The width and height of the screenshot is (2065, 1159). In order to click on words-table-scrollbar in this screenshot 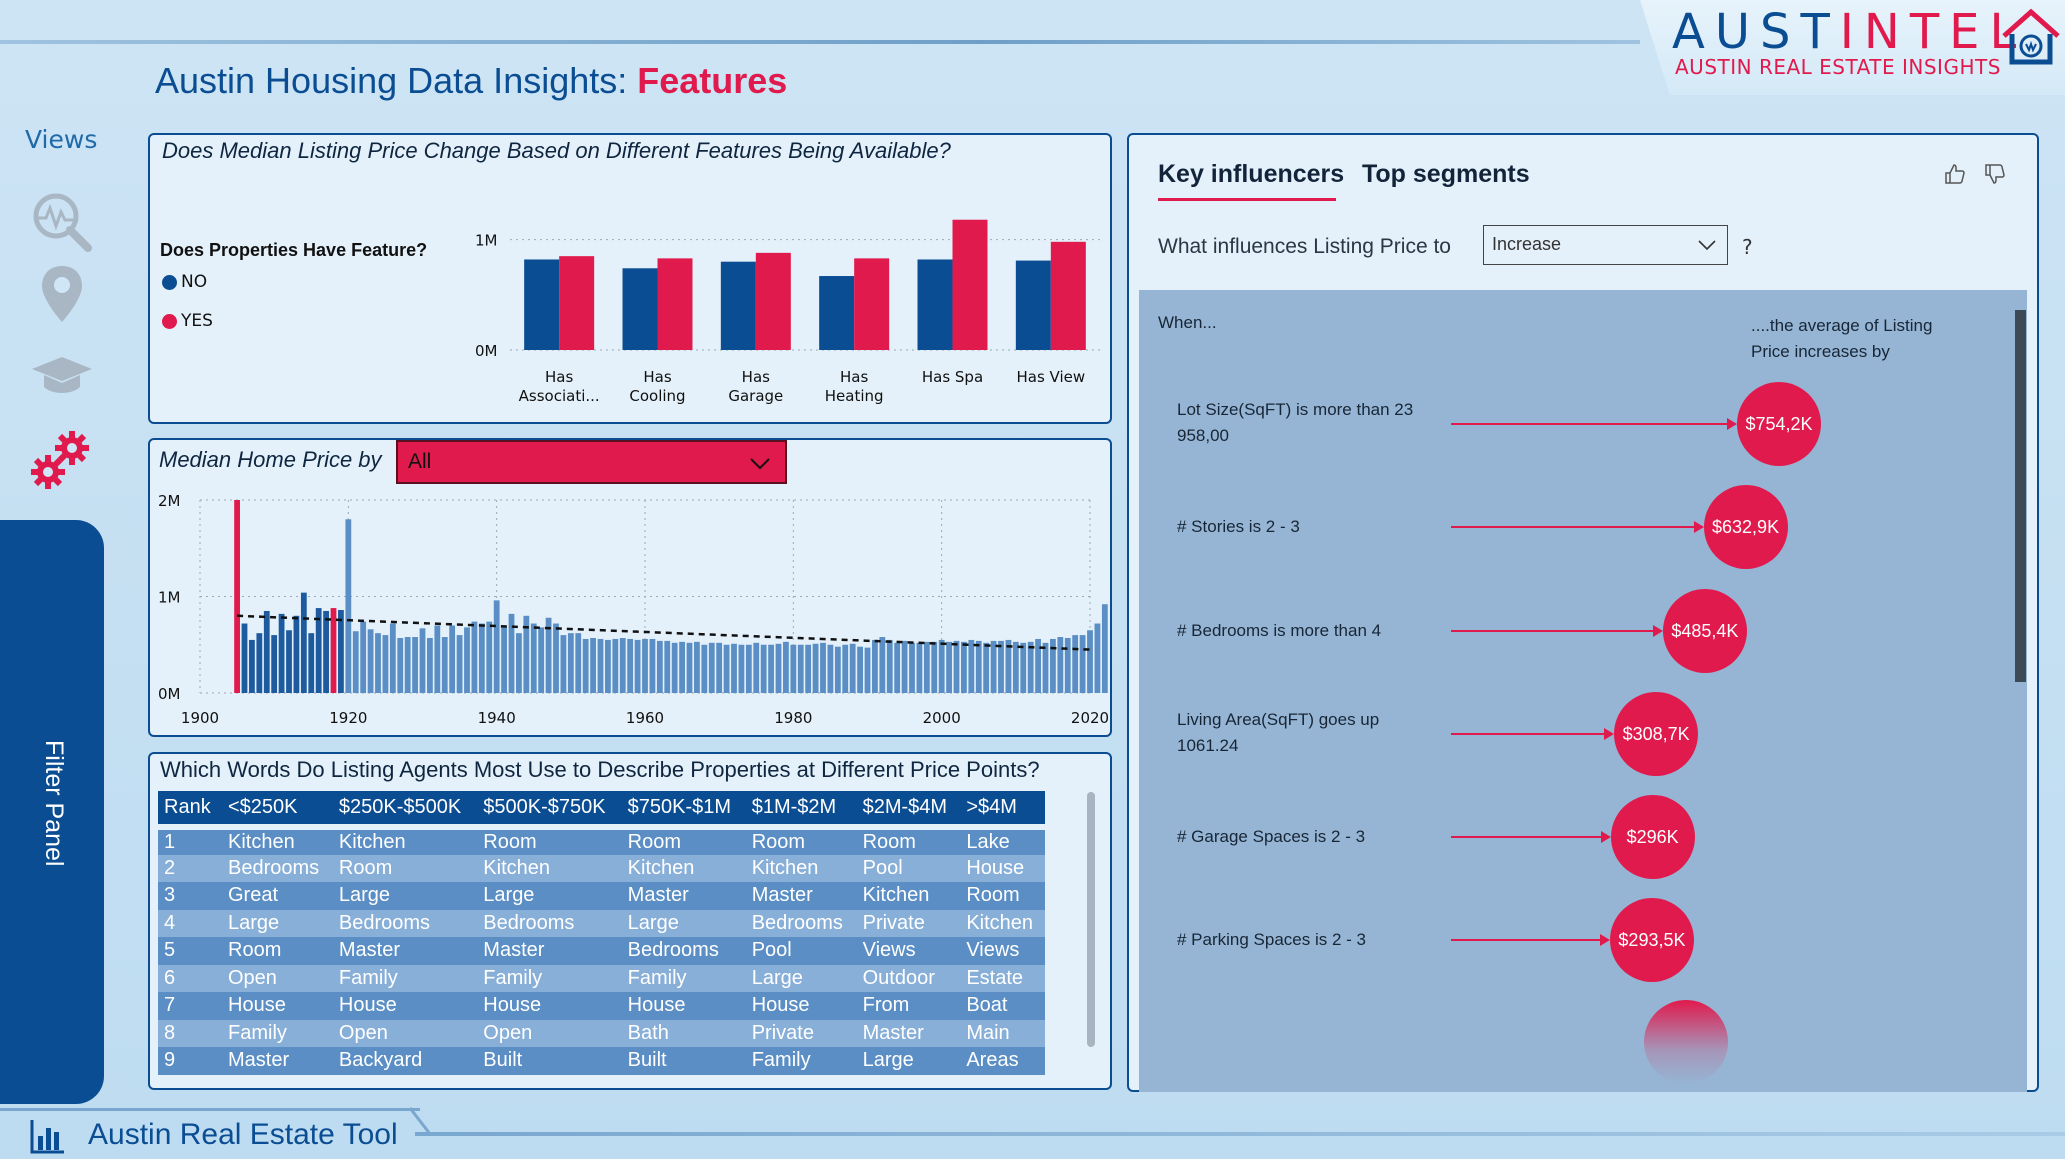, I will do `click(1091, 919)`.